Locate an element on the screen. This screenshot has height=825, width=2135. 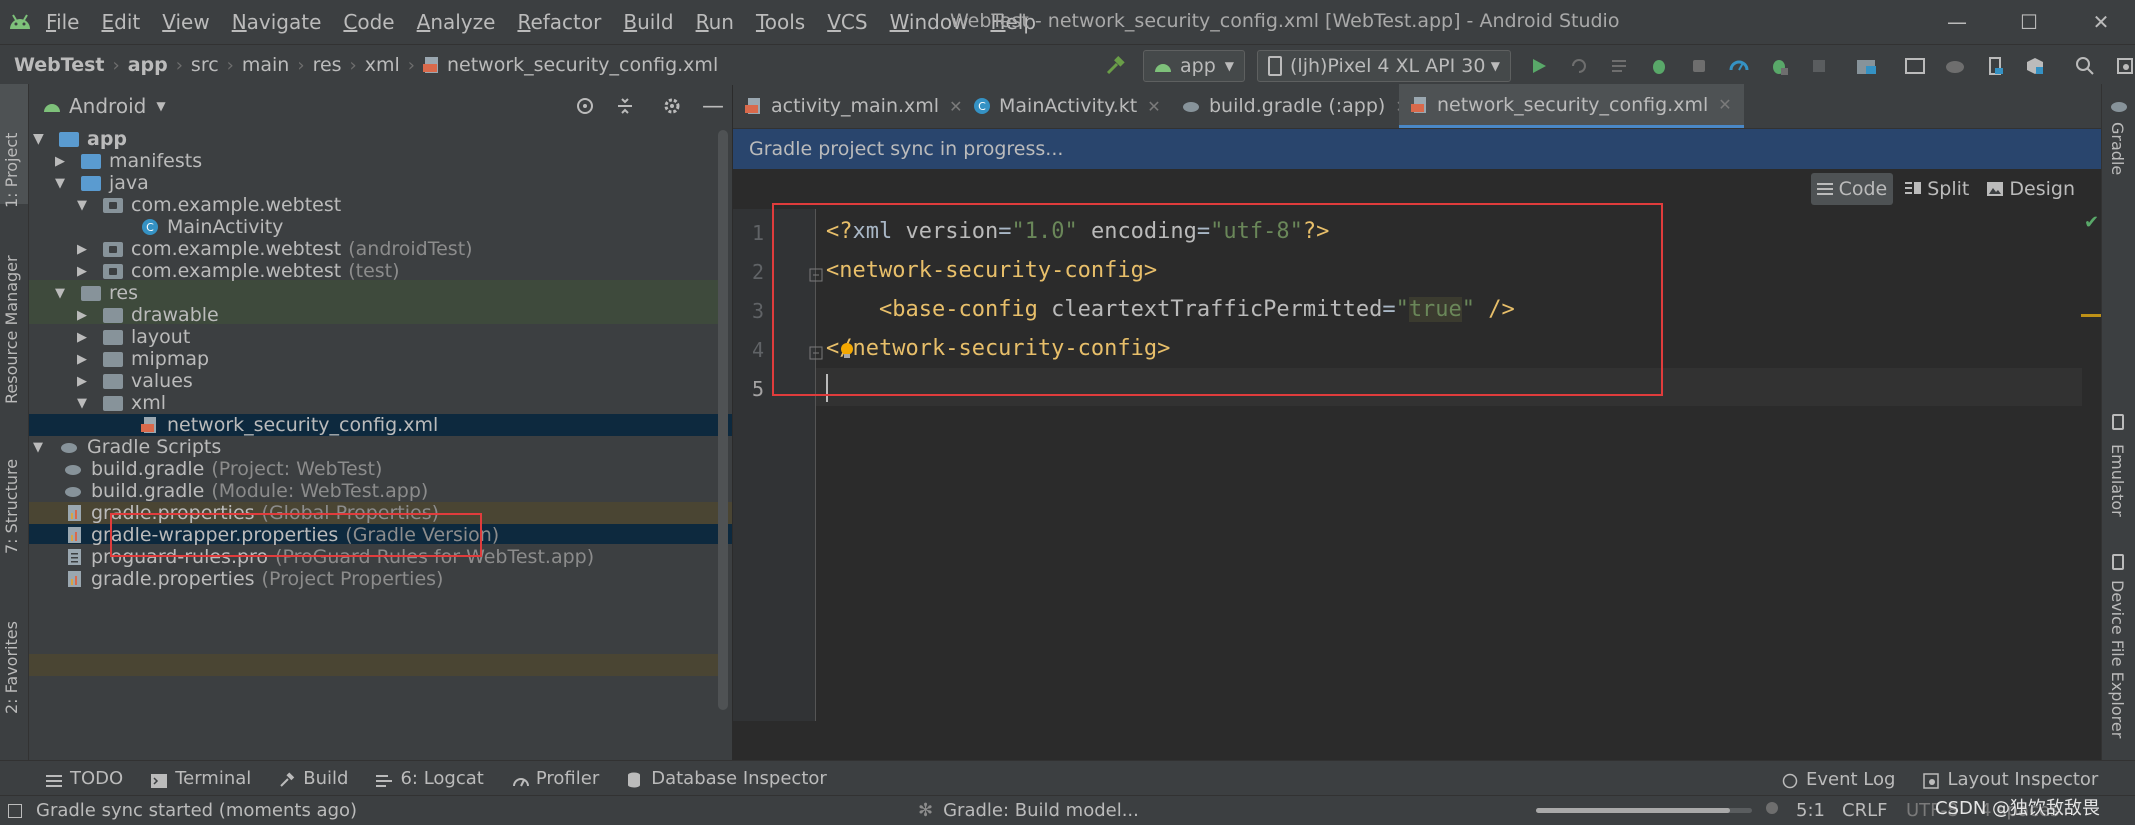
device-select: (ljh)Pixel 4 XL API 30 ▼ is located at coordinates (1384, 66).